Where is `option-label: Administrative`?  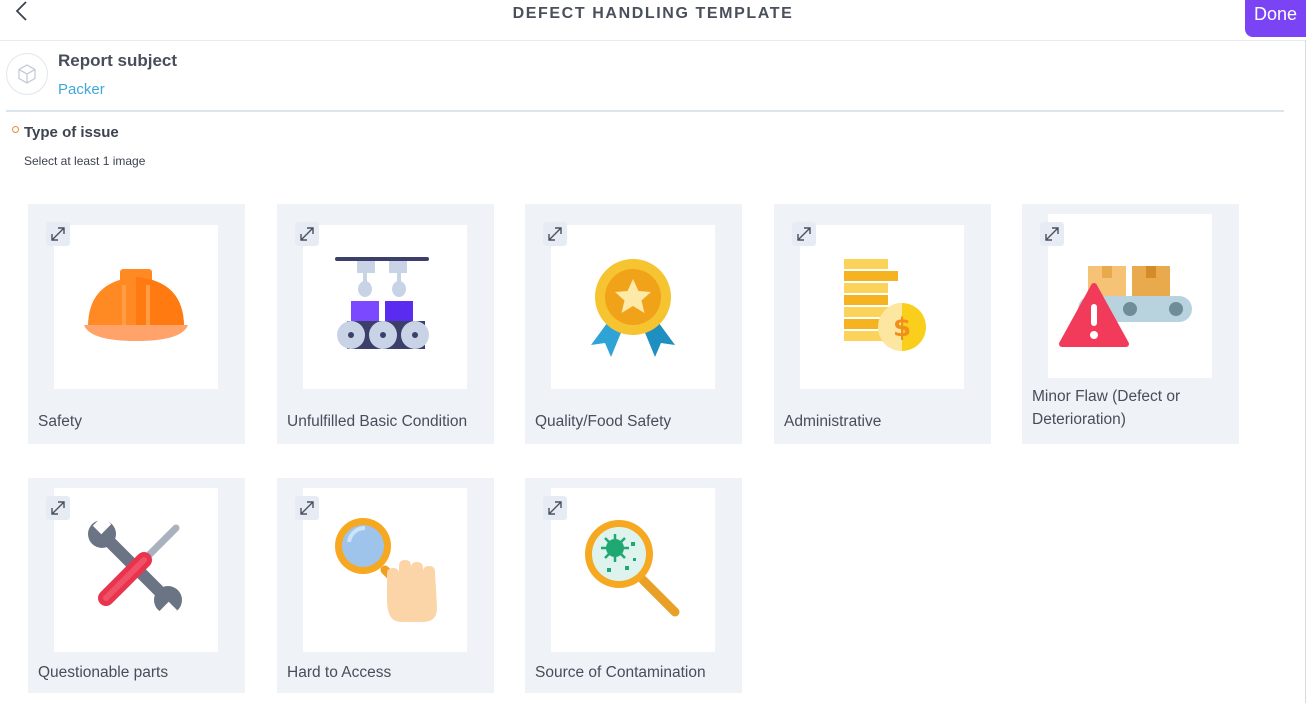 option-label: Administrative is located at coordinates (833, 421).